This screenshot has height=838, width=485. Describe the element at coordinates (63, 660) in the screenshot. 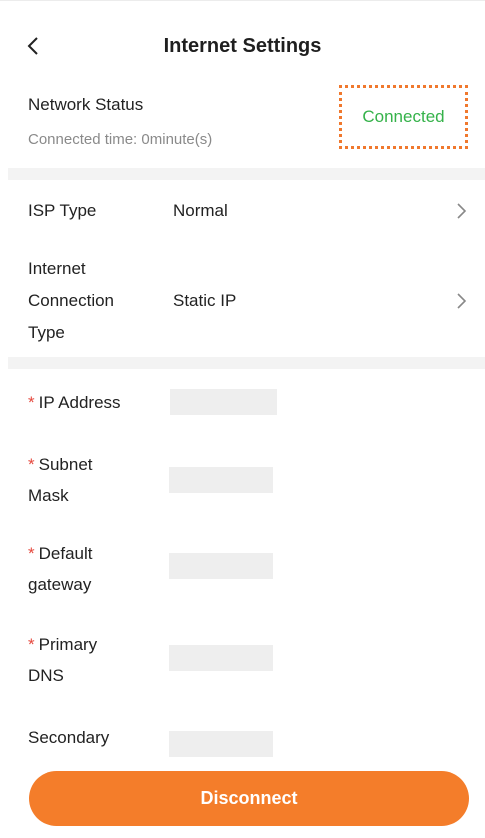

I see `primary-dns-label: * Primary DNS` at that location.